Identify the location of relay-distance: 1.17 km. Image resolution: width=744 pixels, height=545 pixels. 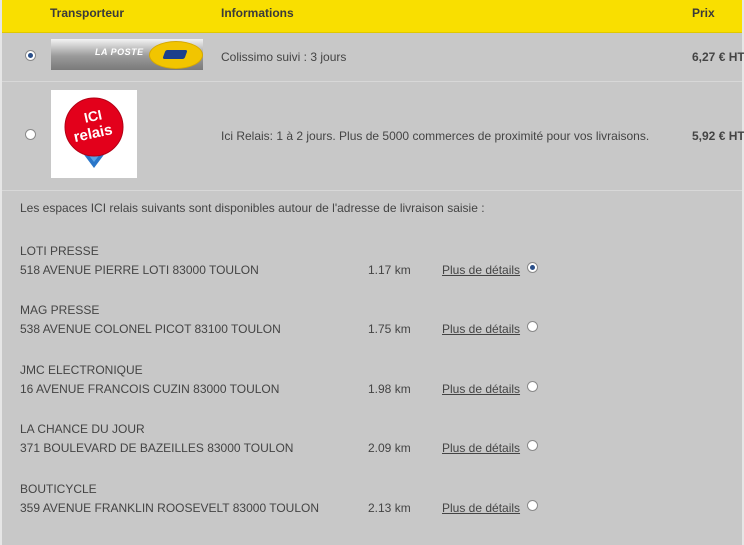
(389, 270).